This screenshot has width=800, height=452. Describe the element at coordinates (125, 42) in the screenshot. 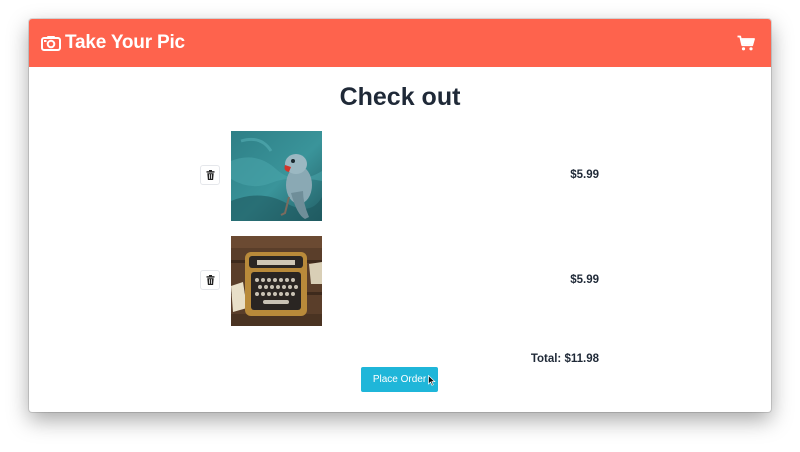

I see `brand-title: Take Your Pic` at that location.